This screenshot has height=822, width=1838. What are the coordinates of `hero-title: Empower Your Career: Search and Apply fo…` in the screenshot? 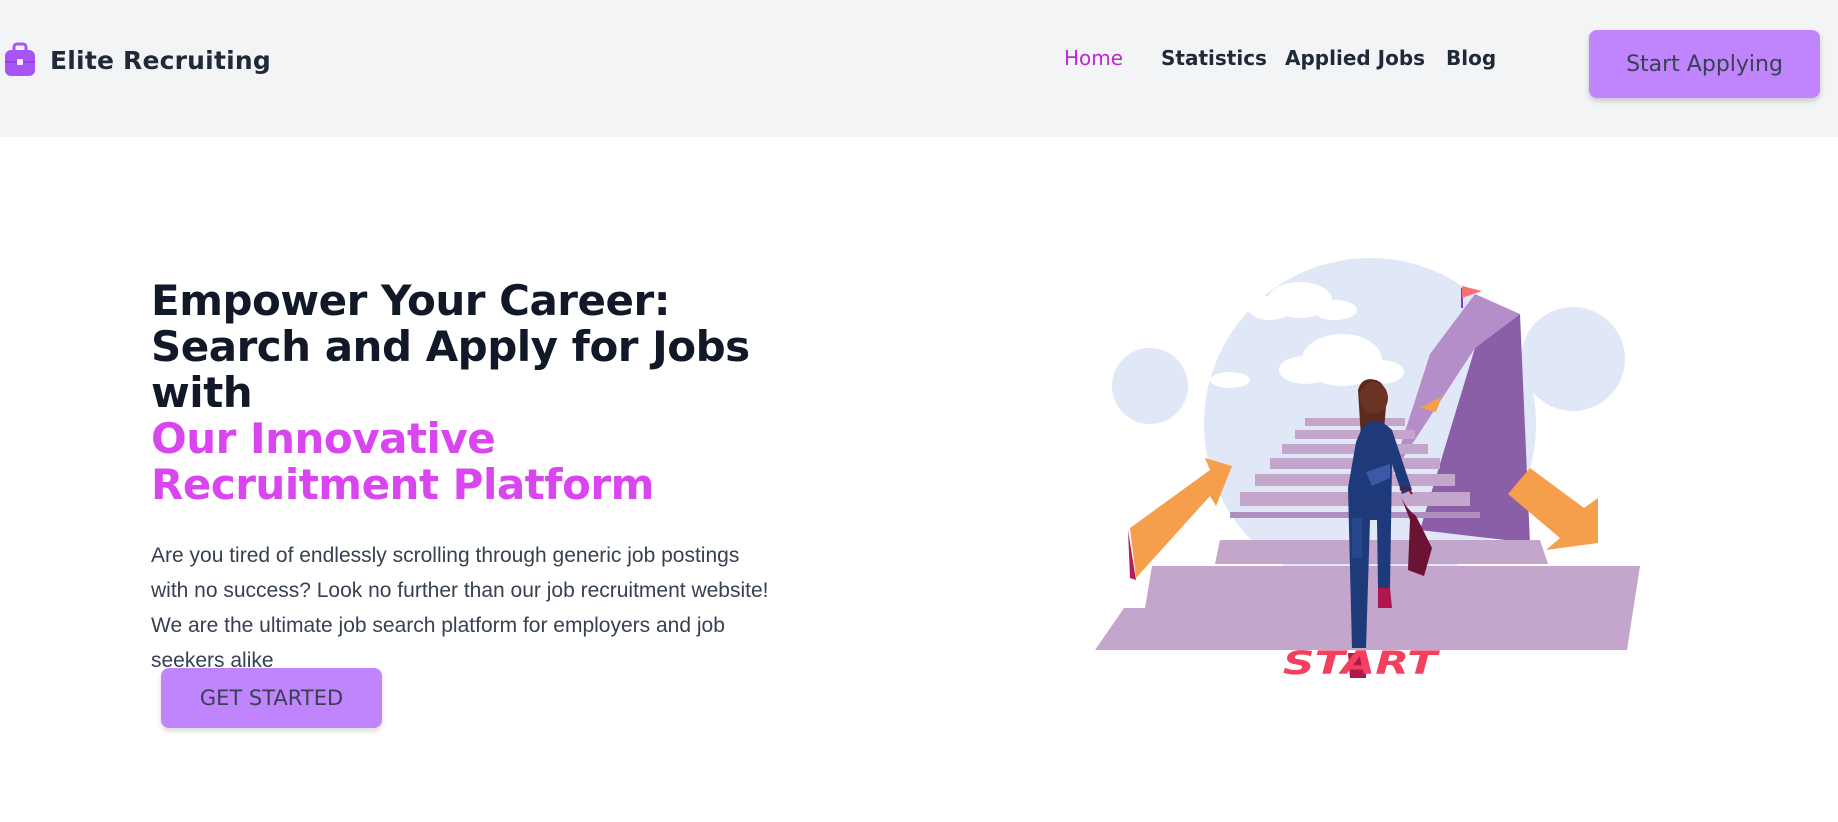 It's located at (471, 393).